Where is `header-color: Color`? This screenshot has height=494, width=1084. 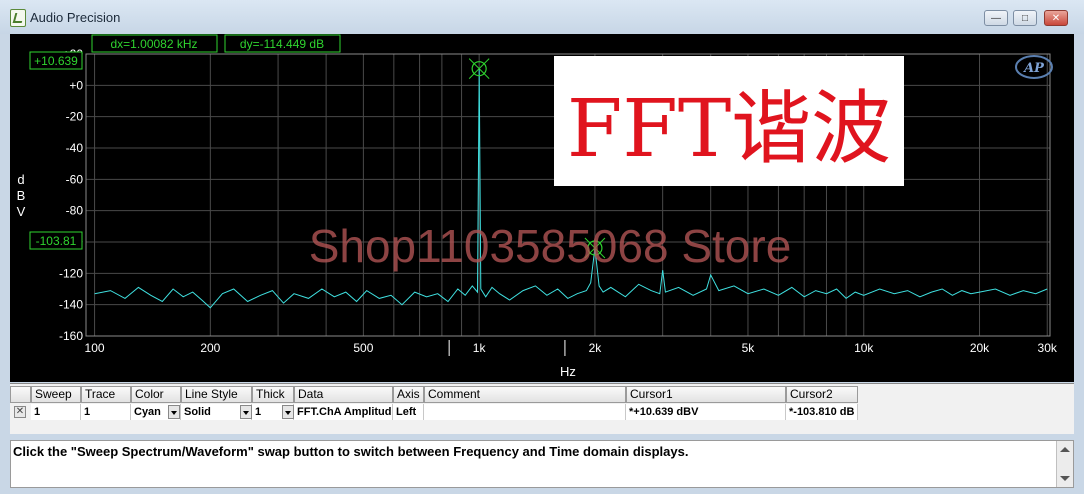 header-color: Color is located at coordinates (156, 394).